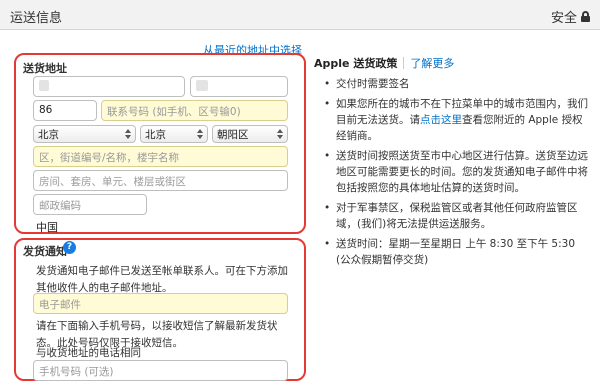 This screenshot has height=386, width=600. I want to click on mobile-field: 手机号码 (可选), so click(160, 370).